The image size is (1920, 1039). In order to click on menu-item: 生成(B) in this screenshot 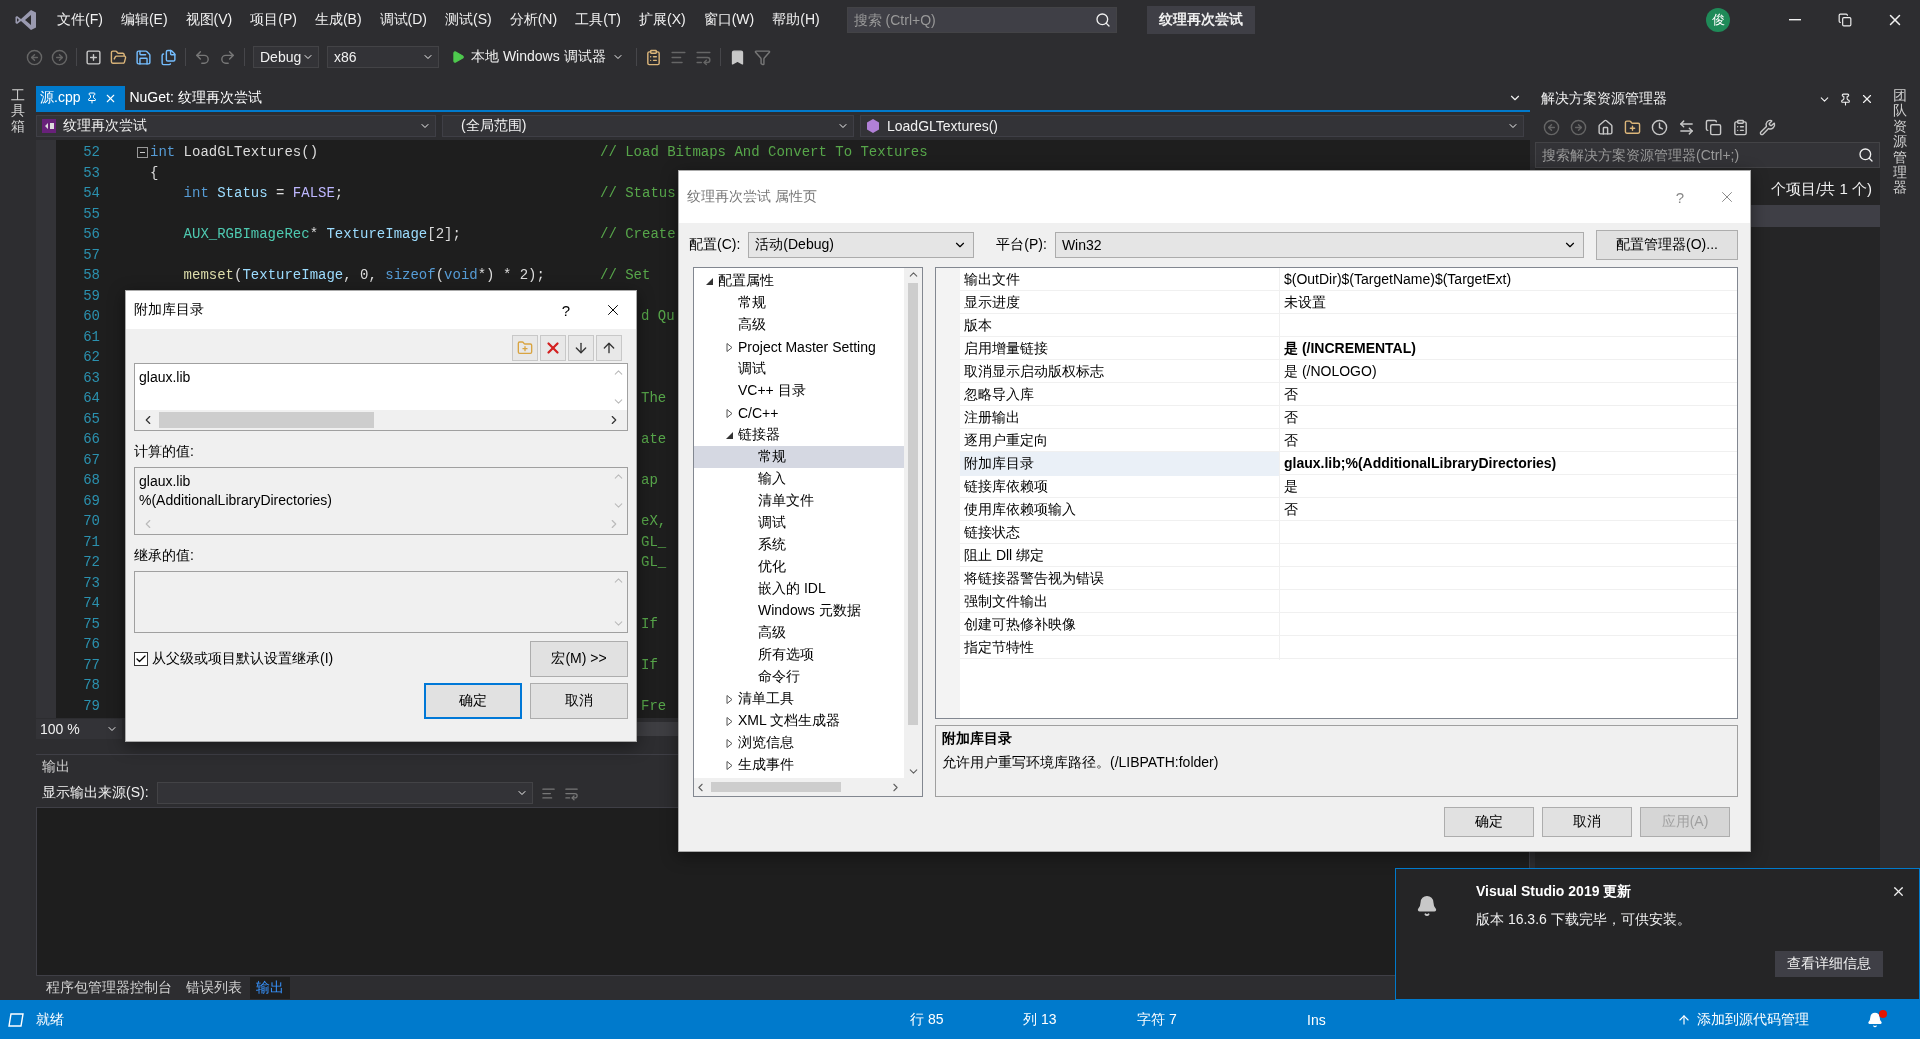, I will do `click(338, 20)`.